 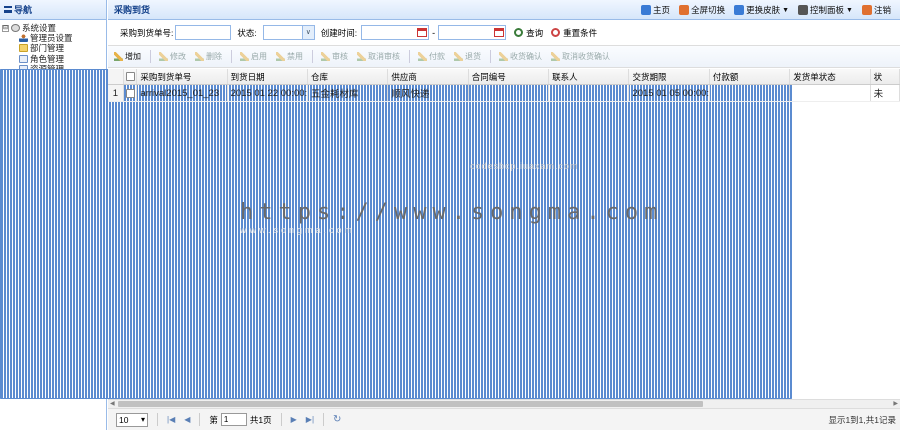 What do you see at coordinates (233, 419) in the screenshot?
I see `page-number-input: 1` at bounding box center [233, 419].